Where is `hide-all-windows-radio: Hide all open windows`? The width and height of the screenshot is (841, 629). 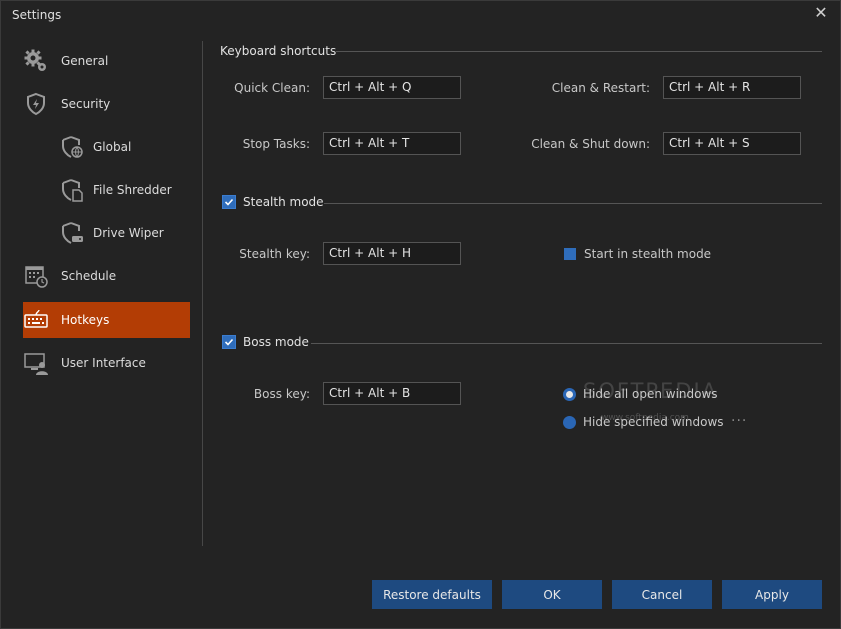
hide-all-windows-radio: Hide all open windows is located at coordinates (640, 394).